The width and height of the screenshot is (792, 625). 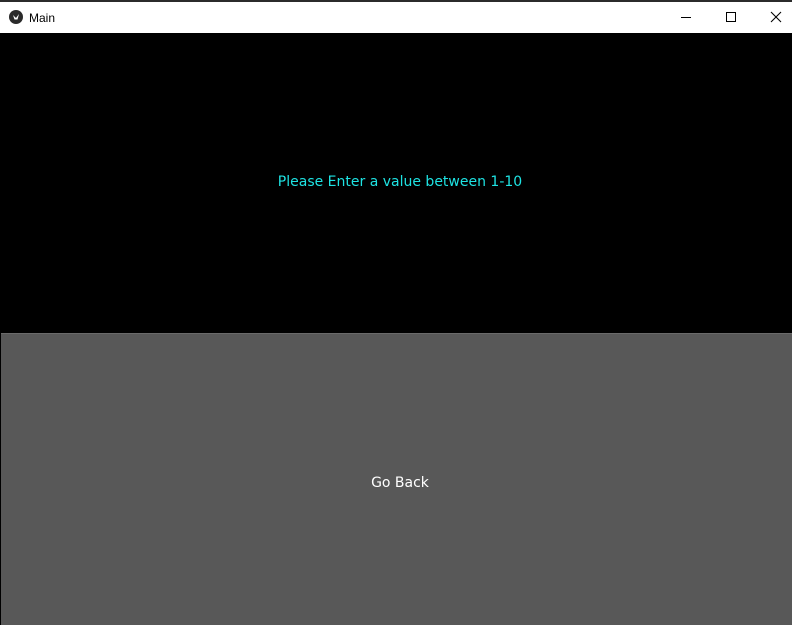 What do you see at coordinates (400, 182) in the screenshot?
I see `prompt-label: Please Enter a value between 1-10` at bounding box center [400, 182].